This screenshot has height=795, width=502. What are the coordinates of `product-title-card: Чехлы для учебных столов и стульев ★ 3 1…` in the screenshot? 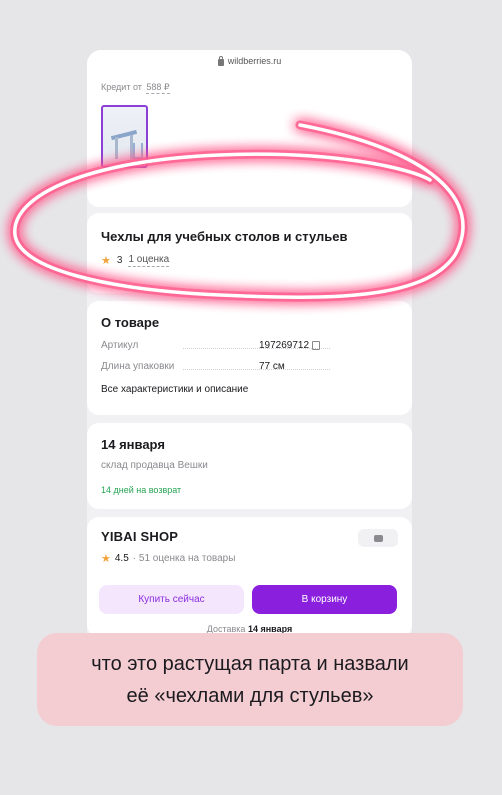 It's located at (249, 253).